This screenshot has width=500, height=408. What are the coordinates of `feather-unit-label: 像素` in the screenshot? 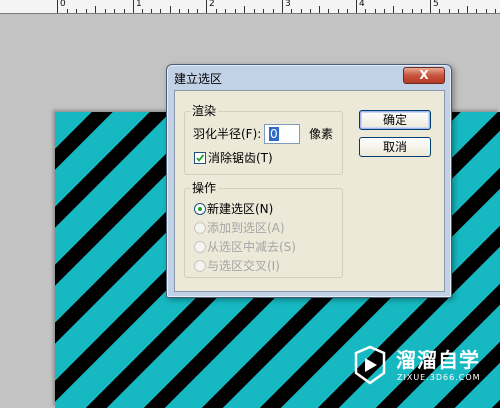 It's located at (321, 134).